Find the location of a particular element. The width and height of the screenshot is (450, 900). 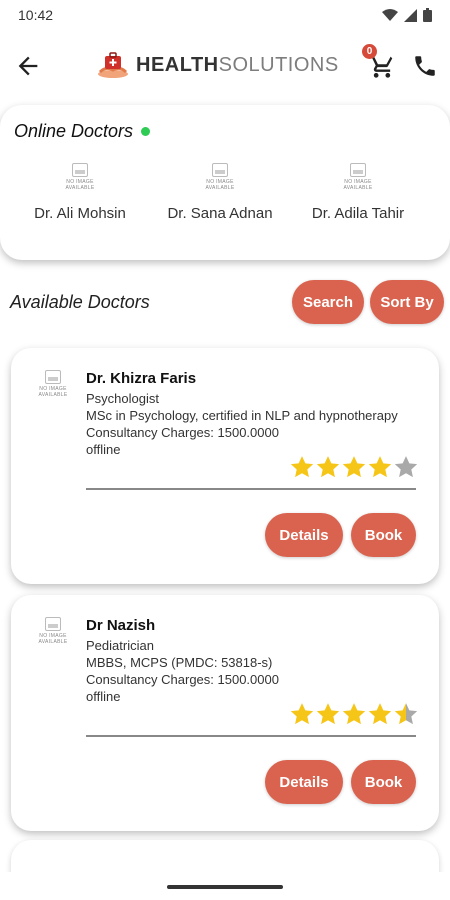

battery-icon is located at coordinates (427, 15).